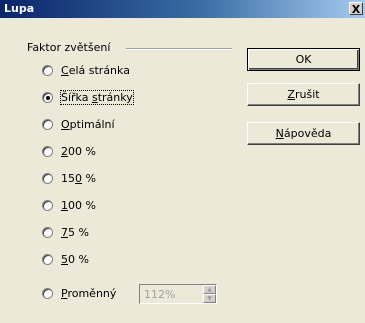  What do you see at coordinates (179, 49) in the screenshot?
I see `group-divider` at bounding box center [179, 49].